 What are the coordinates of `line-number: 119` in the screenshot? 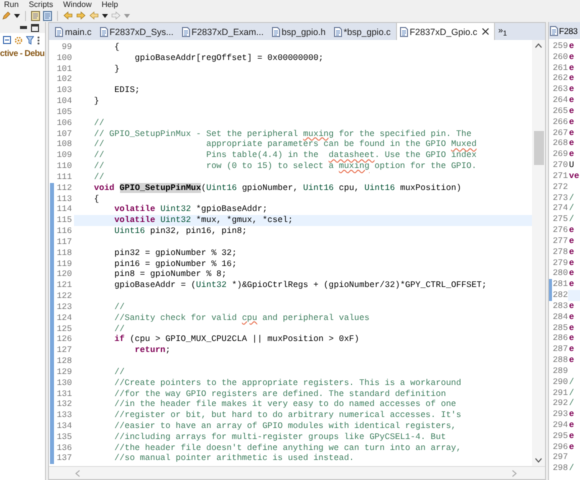 It's located at (64, 264).